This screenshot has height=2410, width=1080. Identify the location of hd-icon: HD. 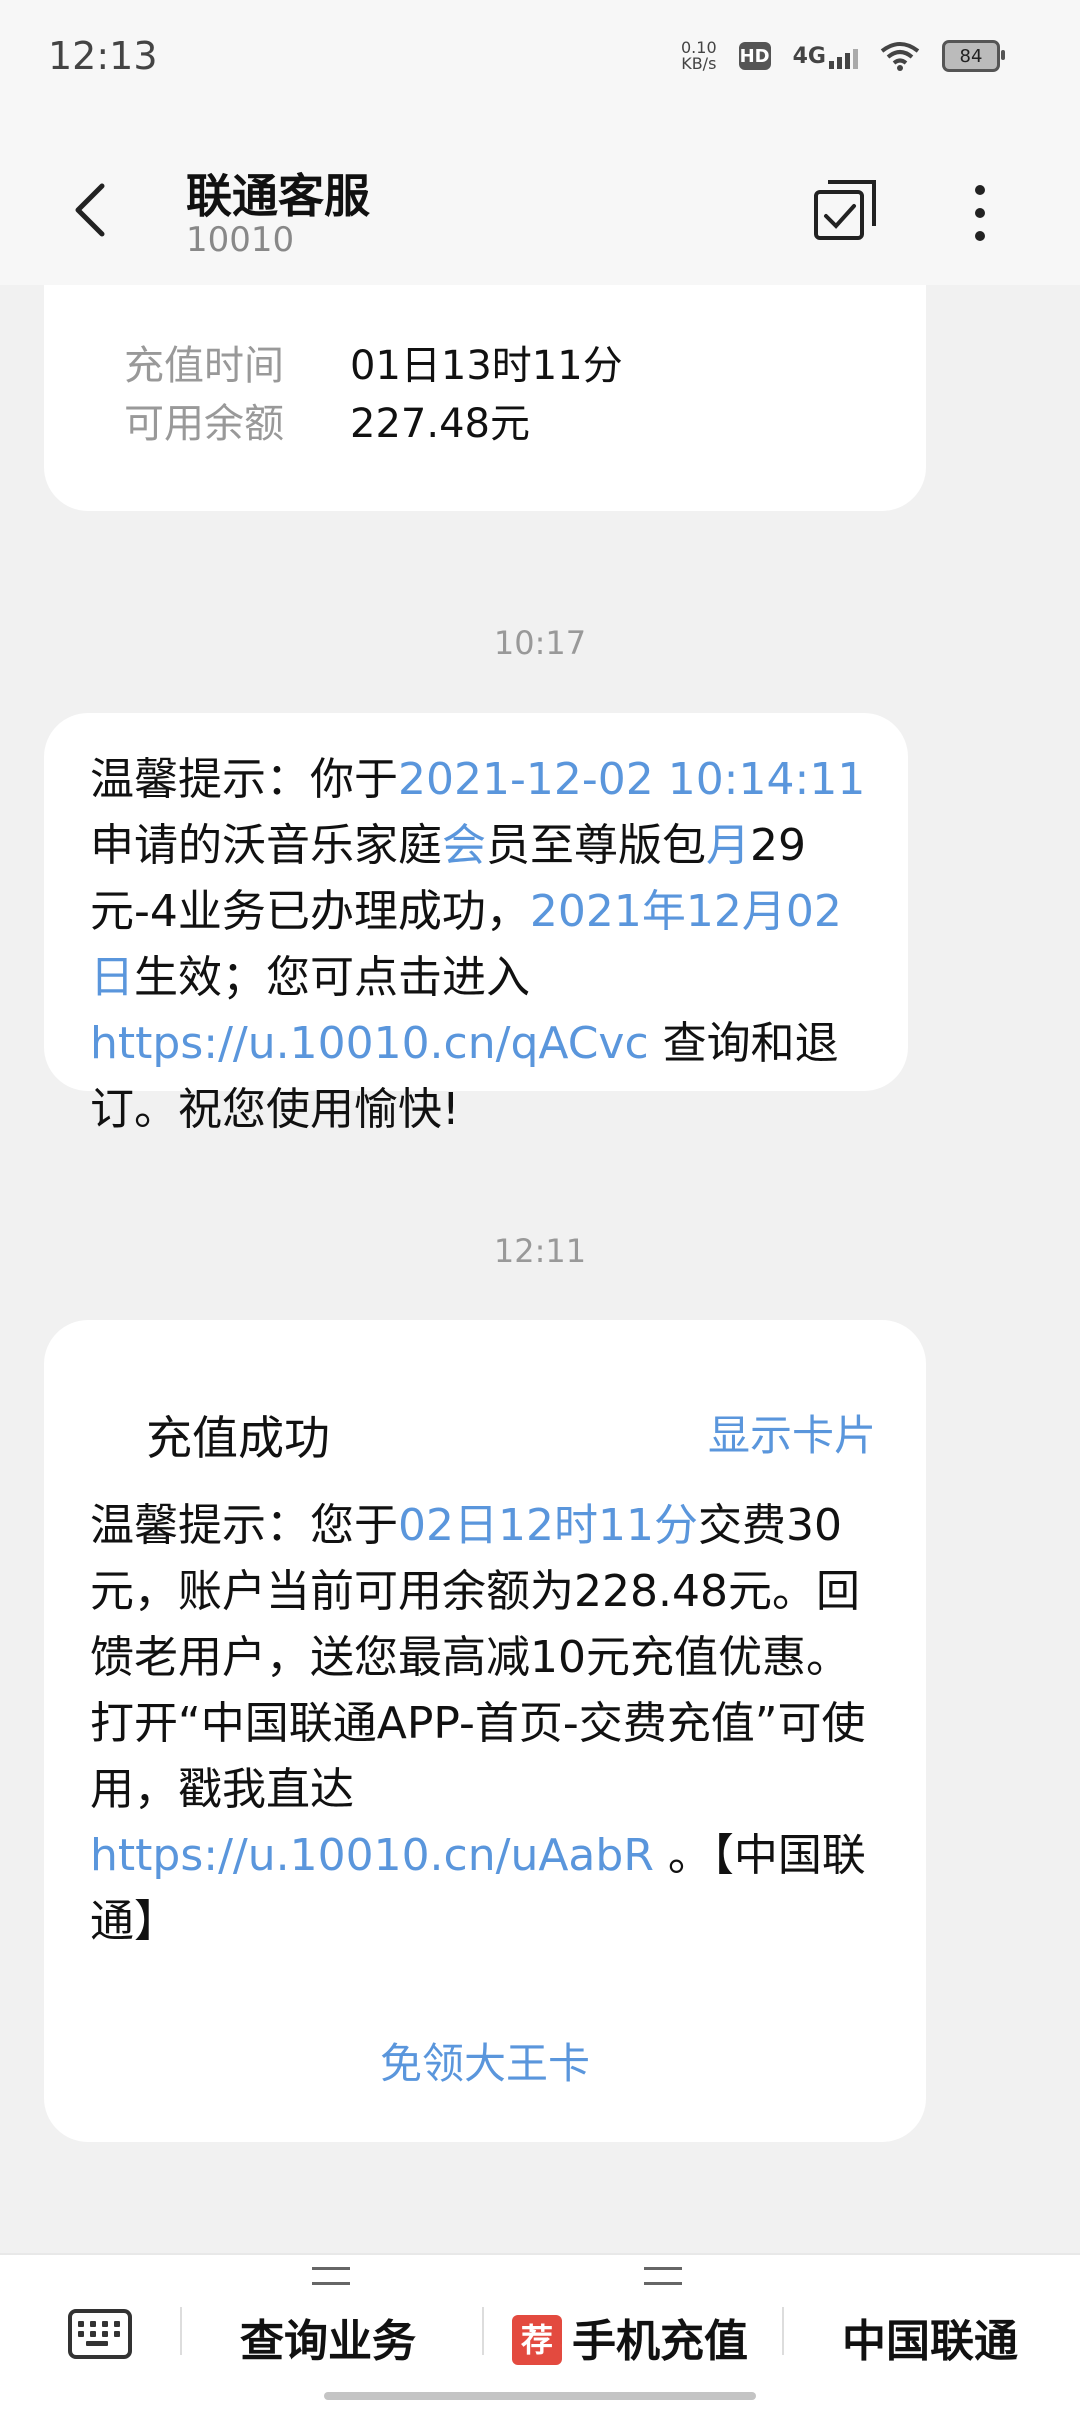
(754, 56).